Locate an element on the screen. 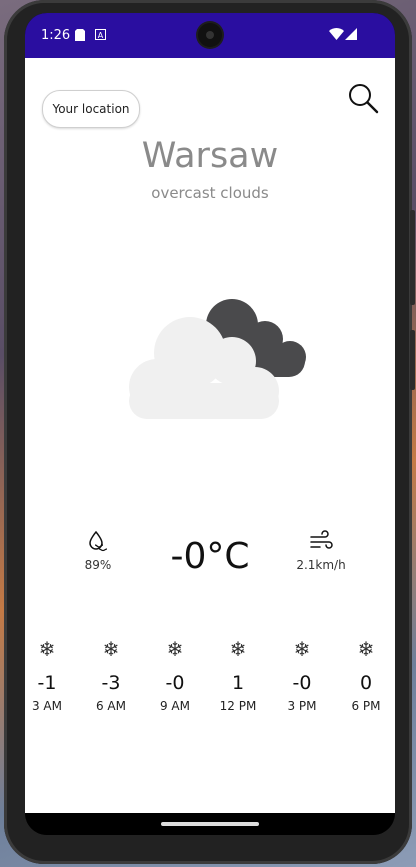 The width and height of the screenshot is (416, 867). hourly-item: ❄ -0 3 PM is located at coordinates (302, 675).